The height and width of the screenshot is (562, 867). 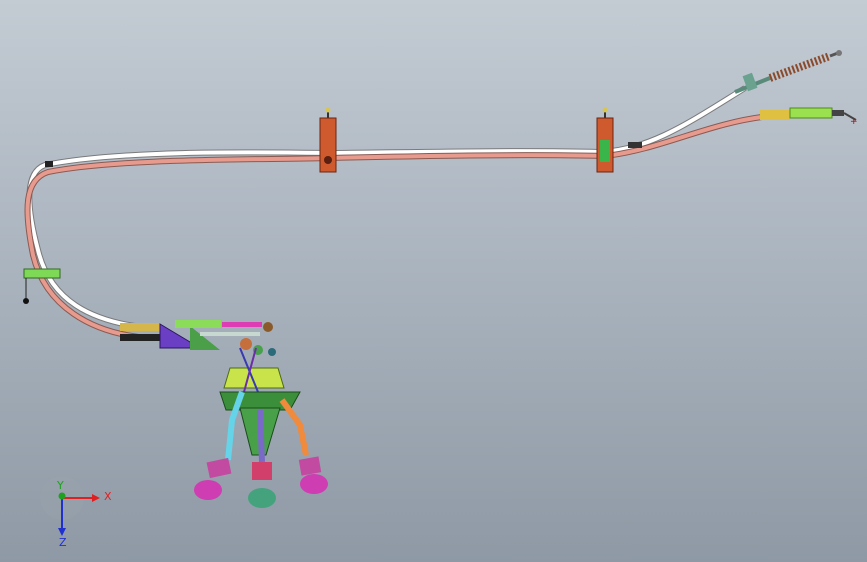 What do you see at coordinates (63, 542) in the screenshot?
I see `z-axis-label: Z` at bounding box center [63, 542].